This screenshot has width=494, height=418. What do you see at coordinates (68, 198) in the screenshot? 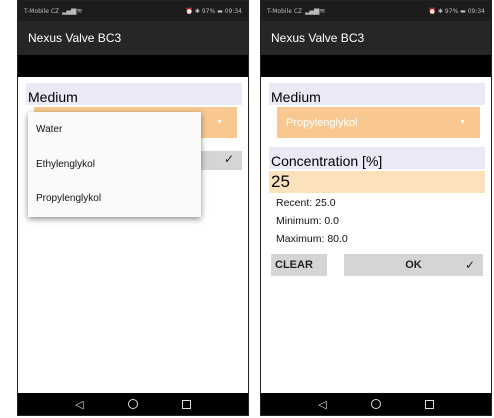
I see `option-propylenglykol: Propylenglykol` at bounding box center [68, 198].